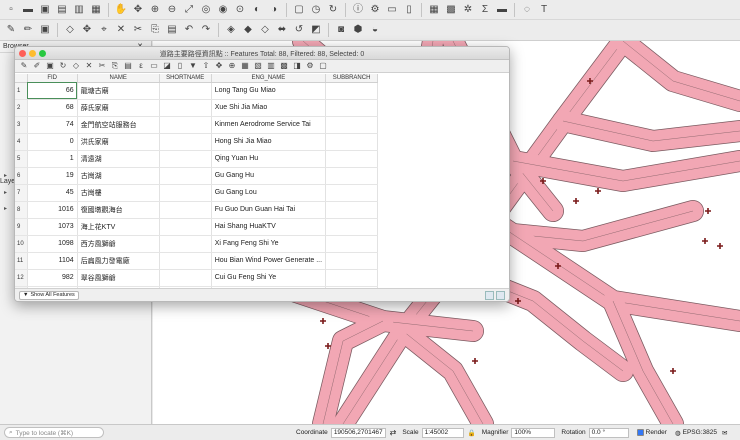 This screenshot has height=440, width=740. Describe the element at coordinates (54, 432) in the screenshot. I see `locator-search: ⌕ Type to locate (⌘K)` at that location.